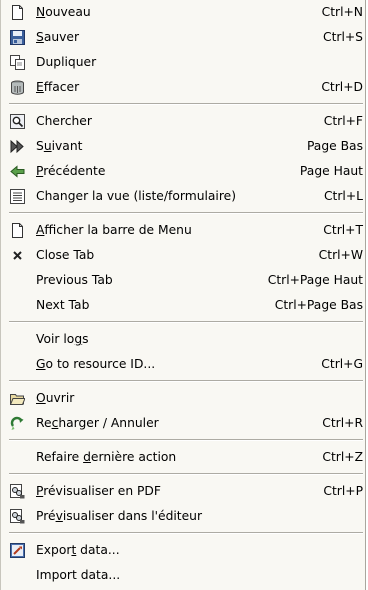  I want to click on mnemonic-letter: S, so click(40, 37).